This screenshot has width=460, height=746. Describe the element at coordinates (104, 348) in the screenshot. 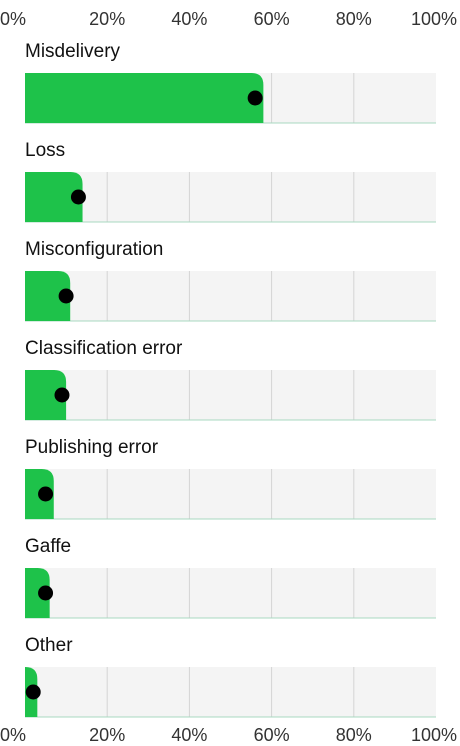

I see `category-label: Classification error` at that location.